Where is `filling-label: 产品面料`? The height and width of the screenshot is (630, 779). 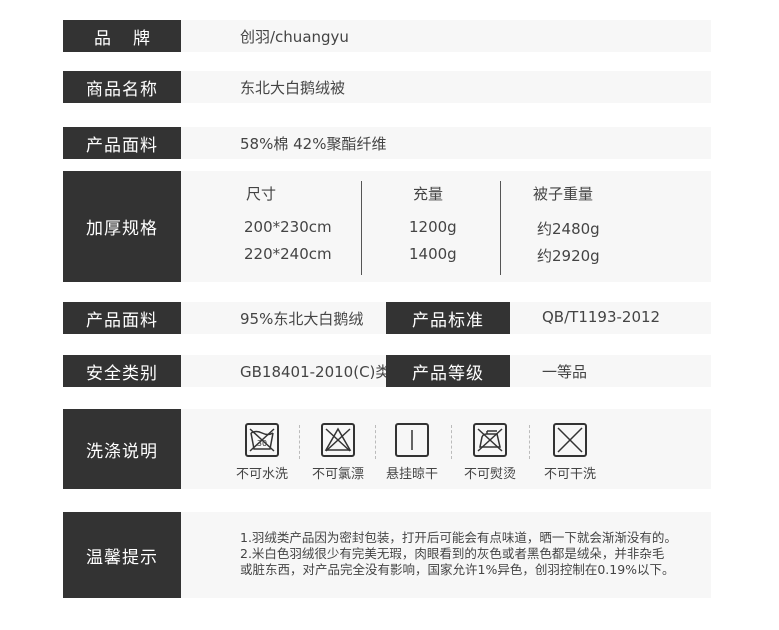 filling-label: 产品面料 is located at coordinates (122, 318).